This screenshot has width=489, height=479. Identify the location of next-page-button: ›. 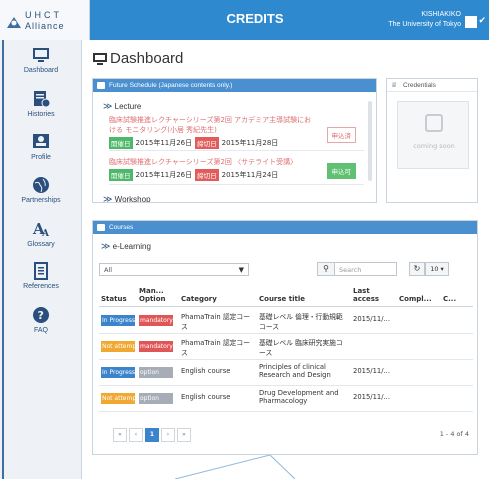
(168, 435).